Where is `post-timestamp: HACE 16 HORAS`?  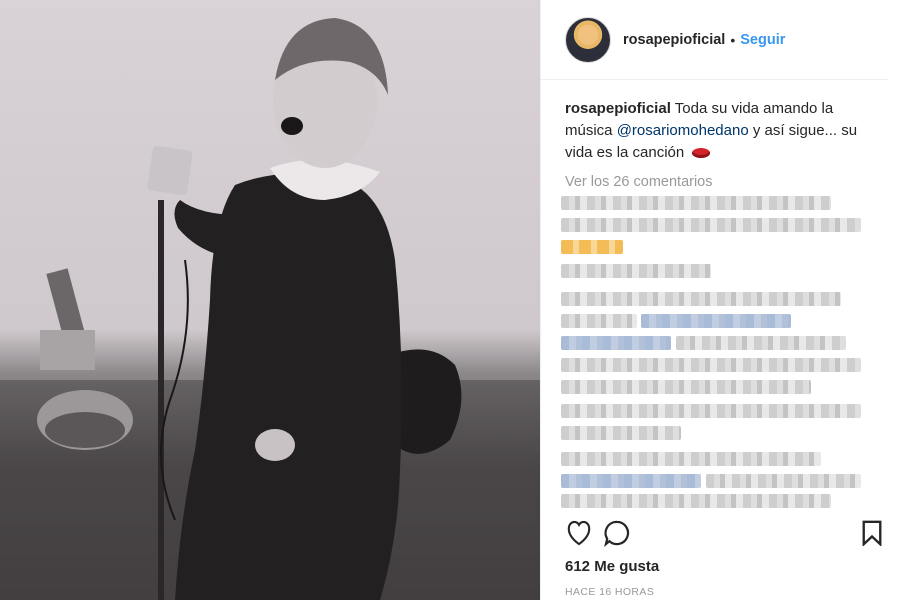
post-timestamp: HACE 16 HORAS is located at coordinates (610, 592).